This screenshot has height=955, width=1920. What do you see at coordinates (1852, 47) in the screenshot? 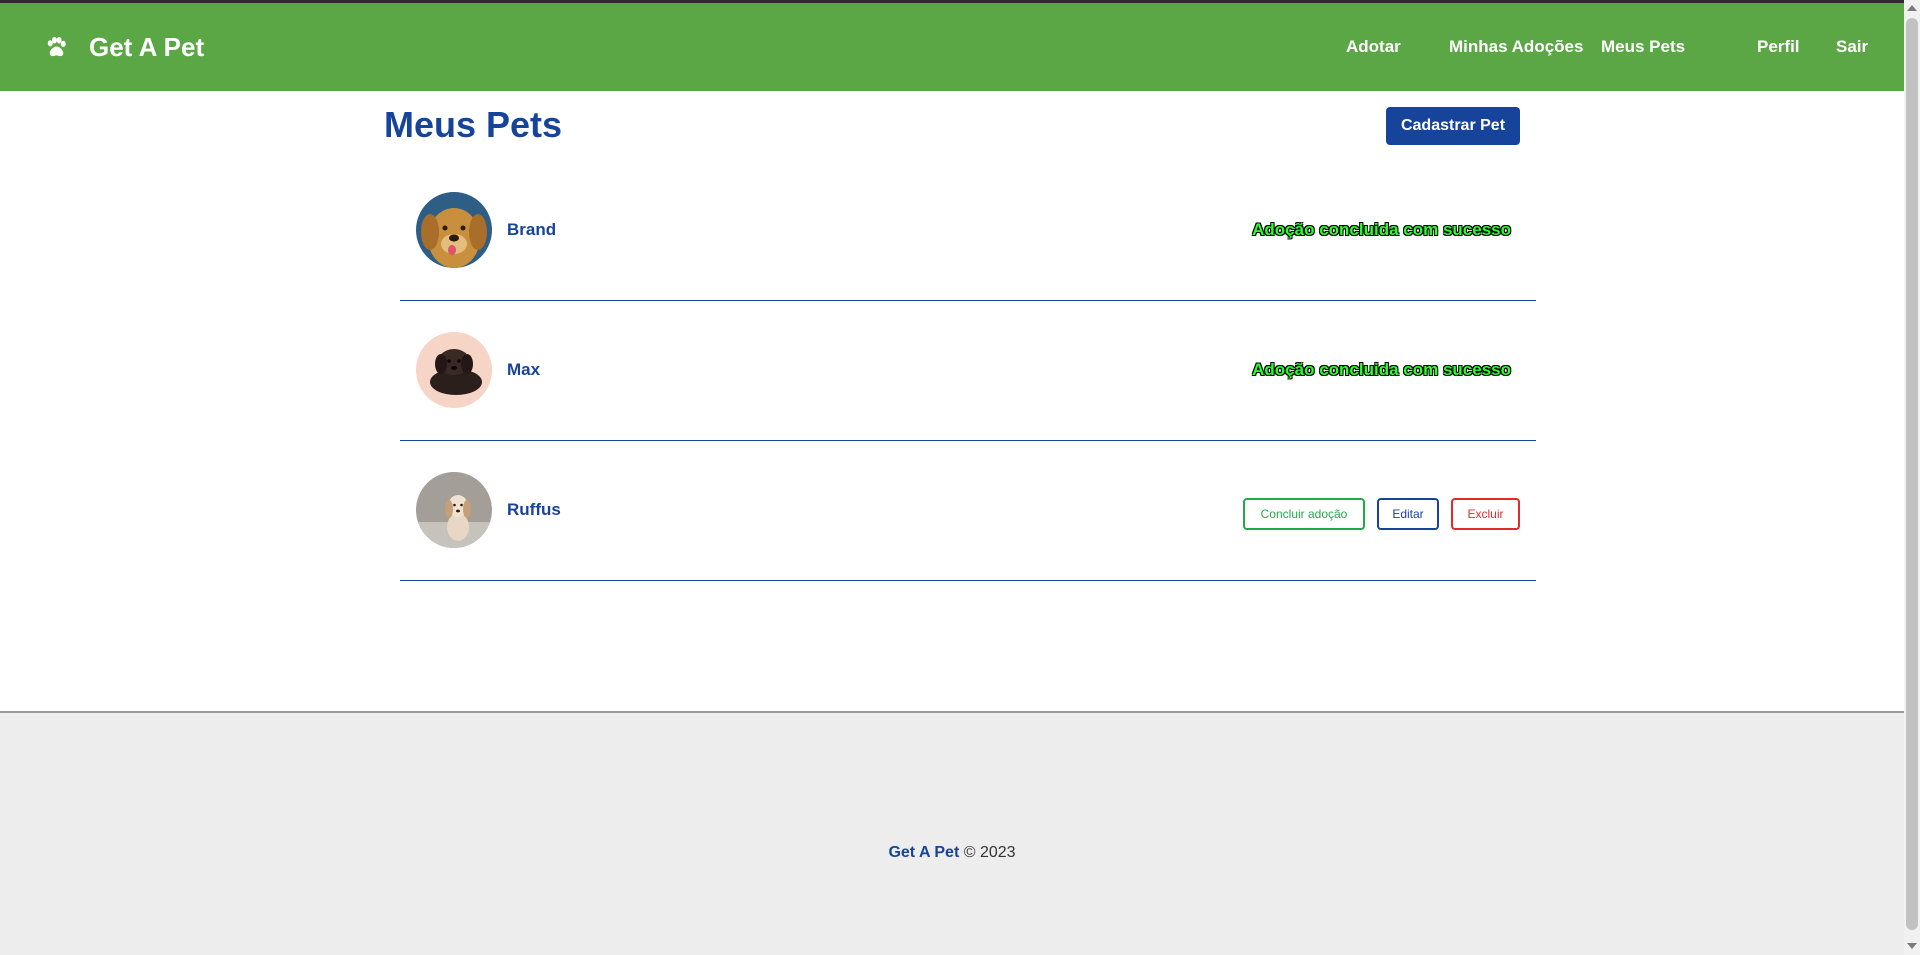
I see `nav-link-sair: Sair` at bounding box center [1852, 47].